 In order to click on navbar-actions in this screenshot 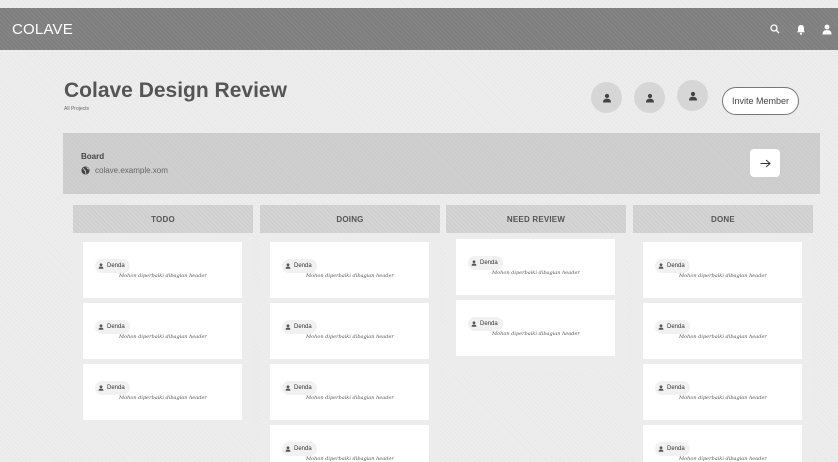, I will do `click(799, 29)`.